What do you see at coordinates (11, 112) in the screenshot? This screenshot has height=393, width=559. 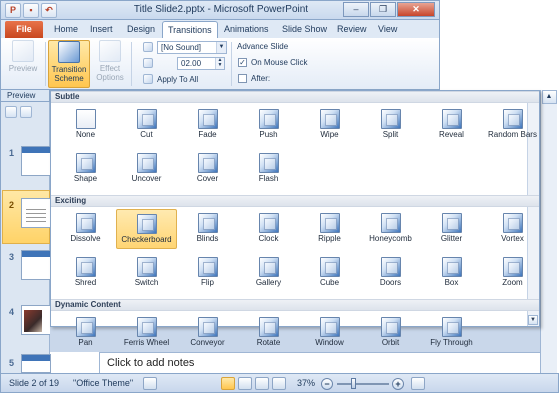 I see `save-icon` at bounding box center [11, 112].